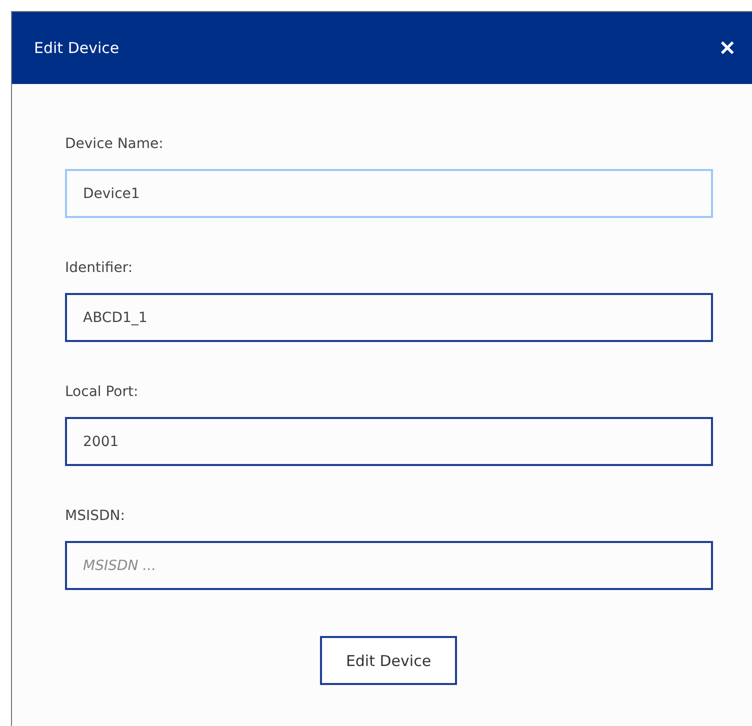 The height and width of the screenshot is (726, 752). Describe the element at coordinates (389, 441) in the screenshot. I see `input-field: 2001` at that location.